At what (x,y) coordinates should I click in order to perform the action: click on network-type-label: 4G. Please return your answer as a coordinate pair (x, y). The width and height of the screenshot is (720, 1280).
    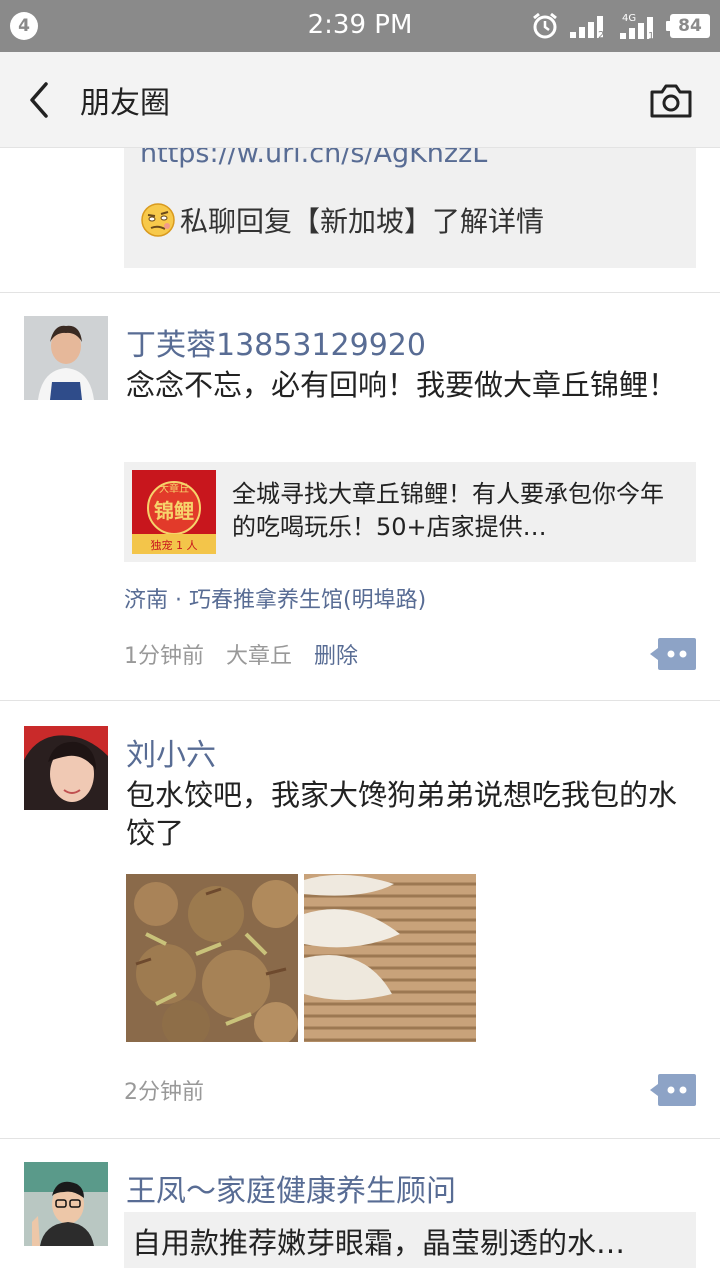
    Looking at the image, I should click on (629, 18).